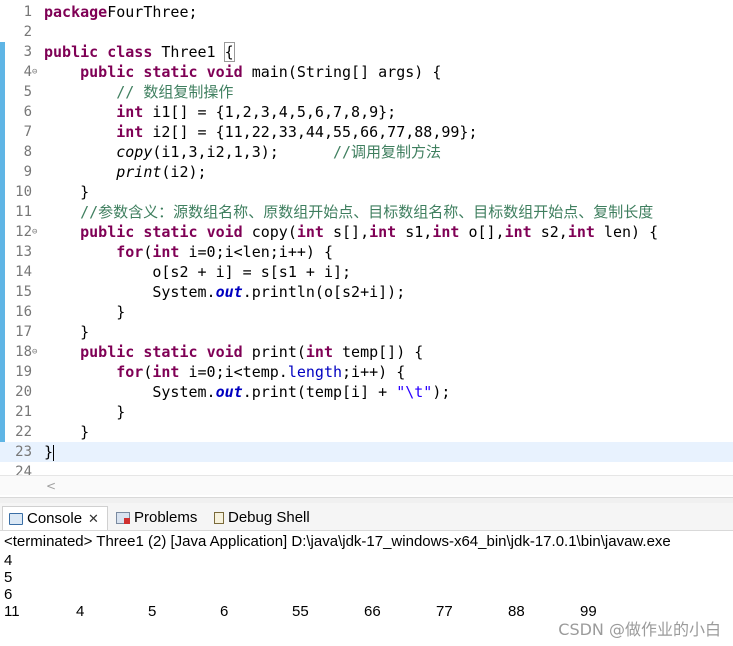 The image size is (733, 646). What do you see at coordinates (23, 412) in the screenshot?
I see `line-number: 21` at bounding box center [23, 412].